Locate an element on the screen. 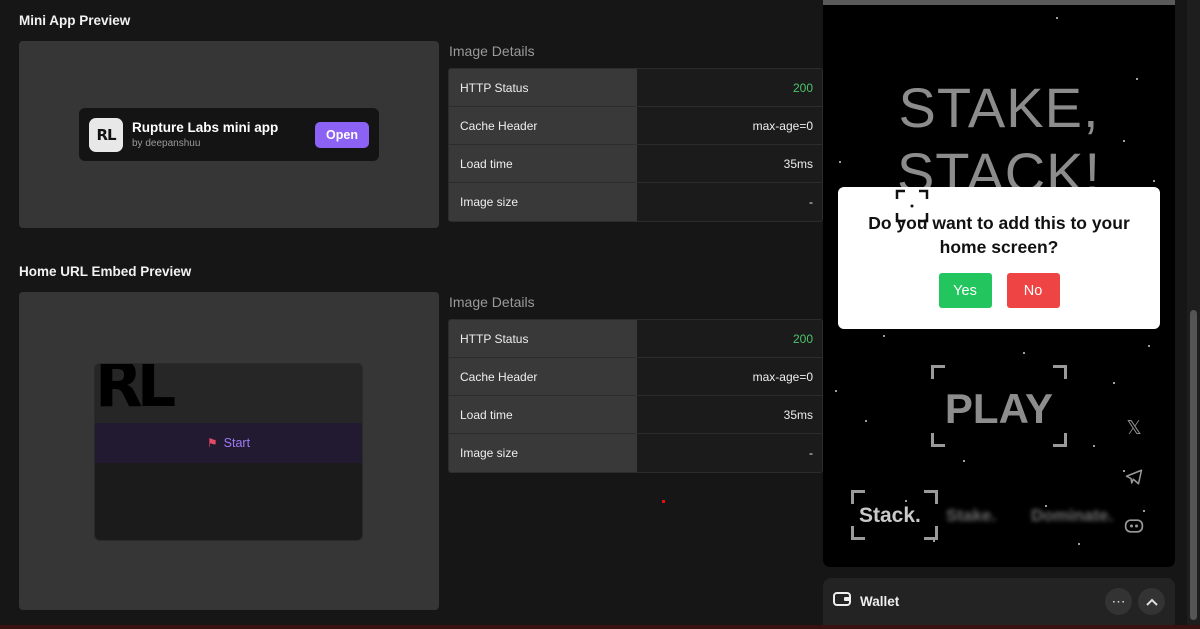  game-tabs: Stack. Stake. Dominate. is located at coordinates (996, 515).